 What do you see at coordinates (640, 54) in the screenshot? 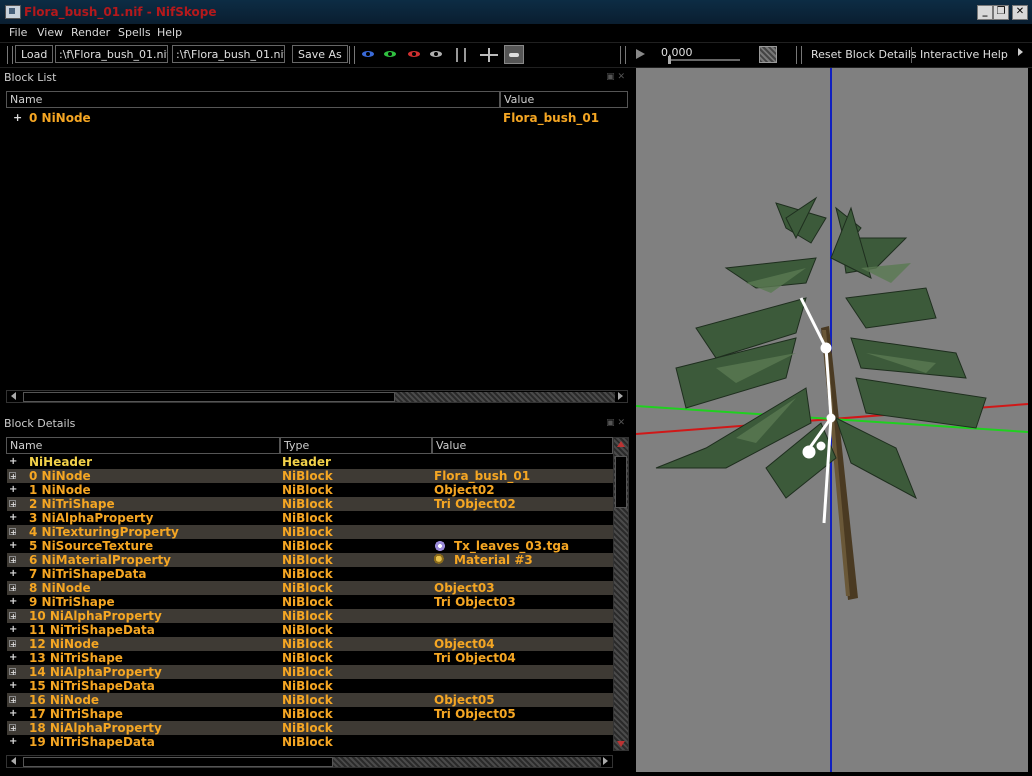
I see `play-icon` at bounding box center [640, 54].